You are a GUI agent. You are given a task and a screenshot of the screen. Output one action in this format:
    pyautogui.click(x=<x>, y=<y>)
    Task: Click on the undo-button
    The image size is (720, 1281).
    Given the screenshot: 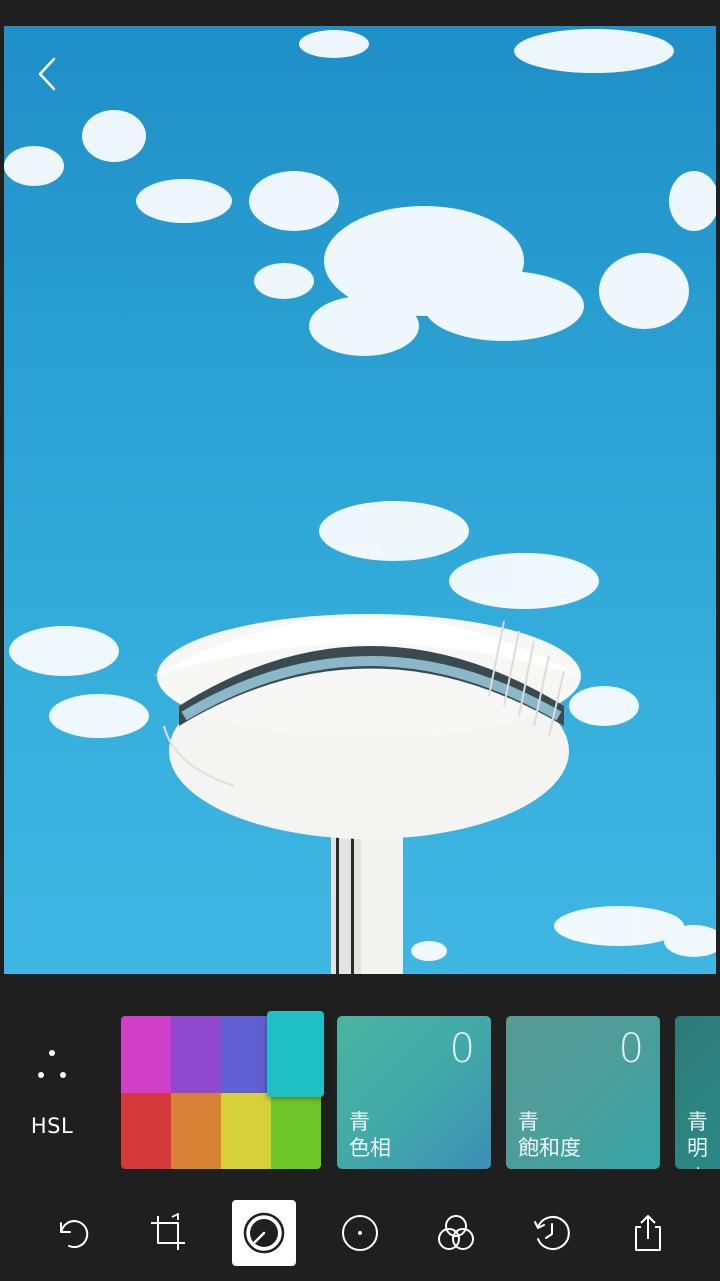 What is the action you would take?
    pyautogui.click(x=71, y=1233)
    